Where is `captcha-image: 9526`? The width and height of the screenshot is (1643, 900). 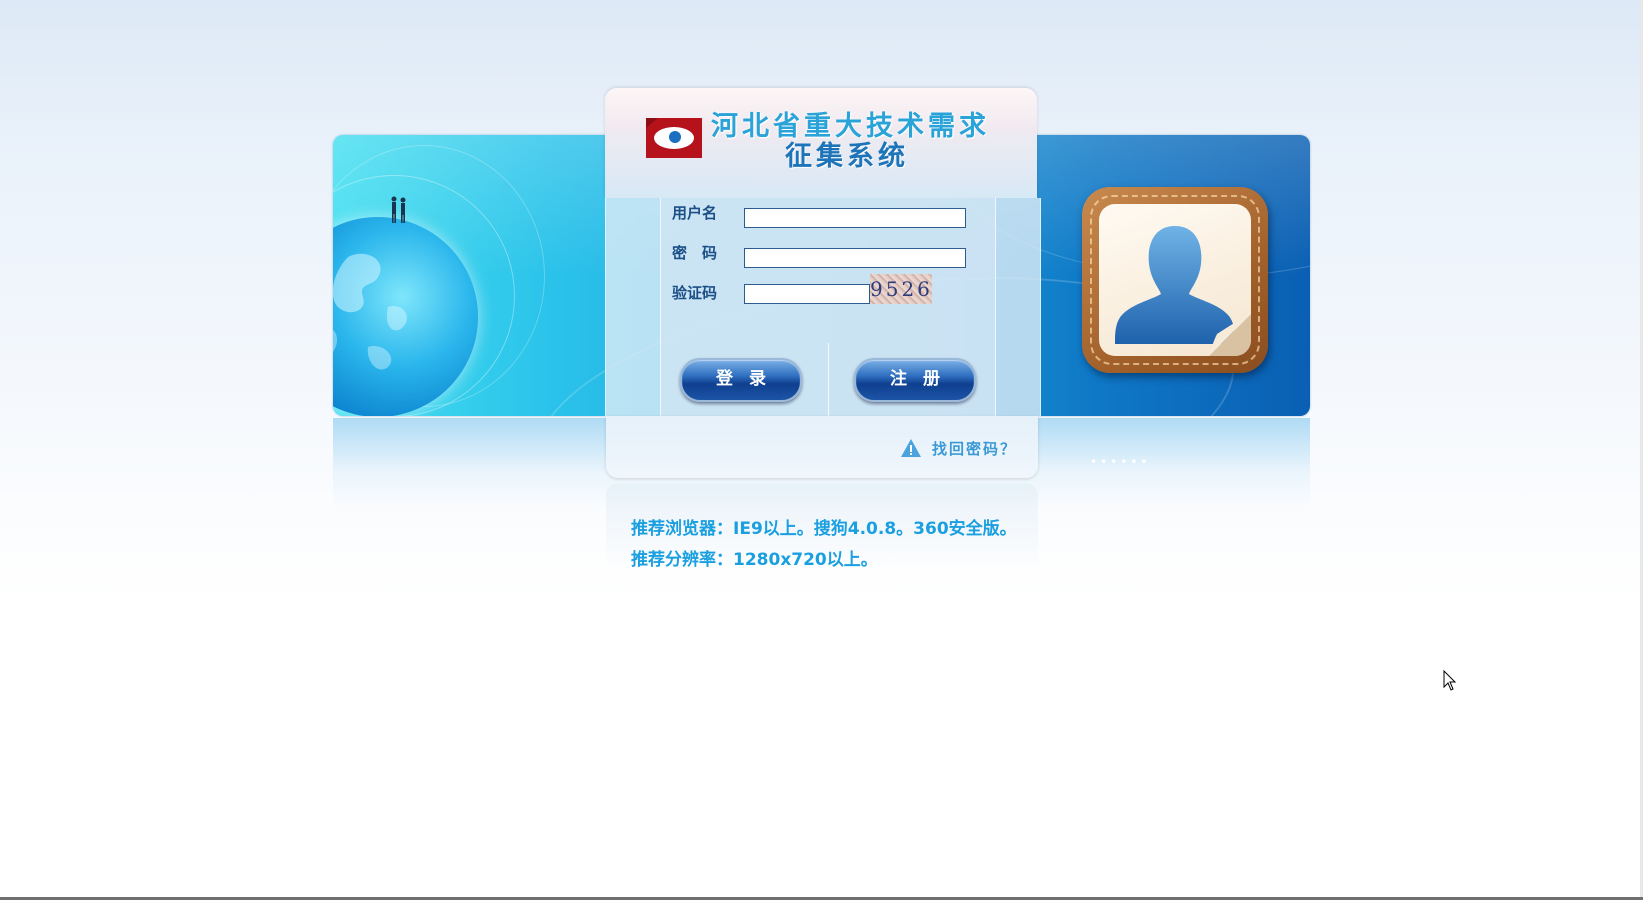 captcha-image: 9526 is located at coordinates (901, 289).